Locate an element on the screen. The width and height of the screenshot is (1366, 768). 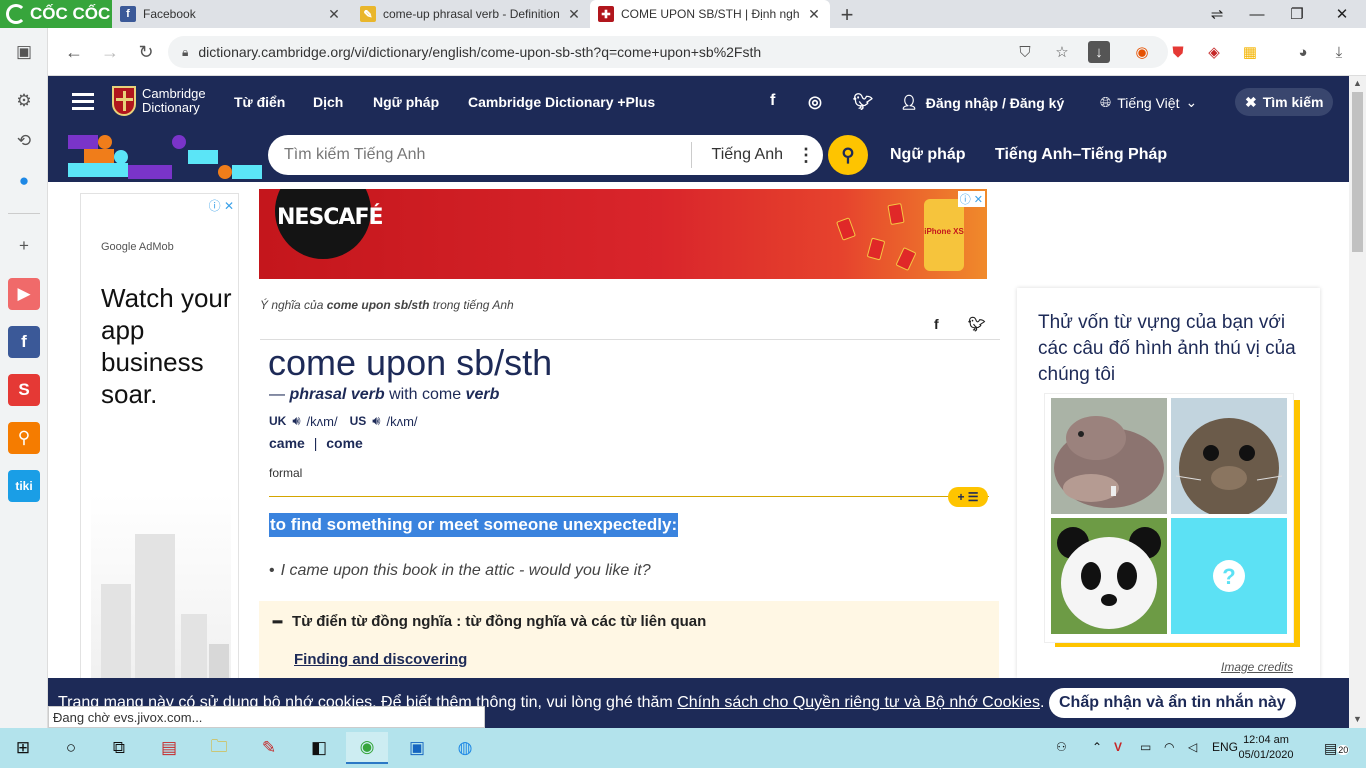
history-icon: ⟲ is located at coordinates (24, 141).